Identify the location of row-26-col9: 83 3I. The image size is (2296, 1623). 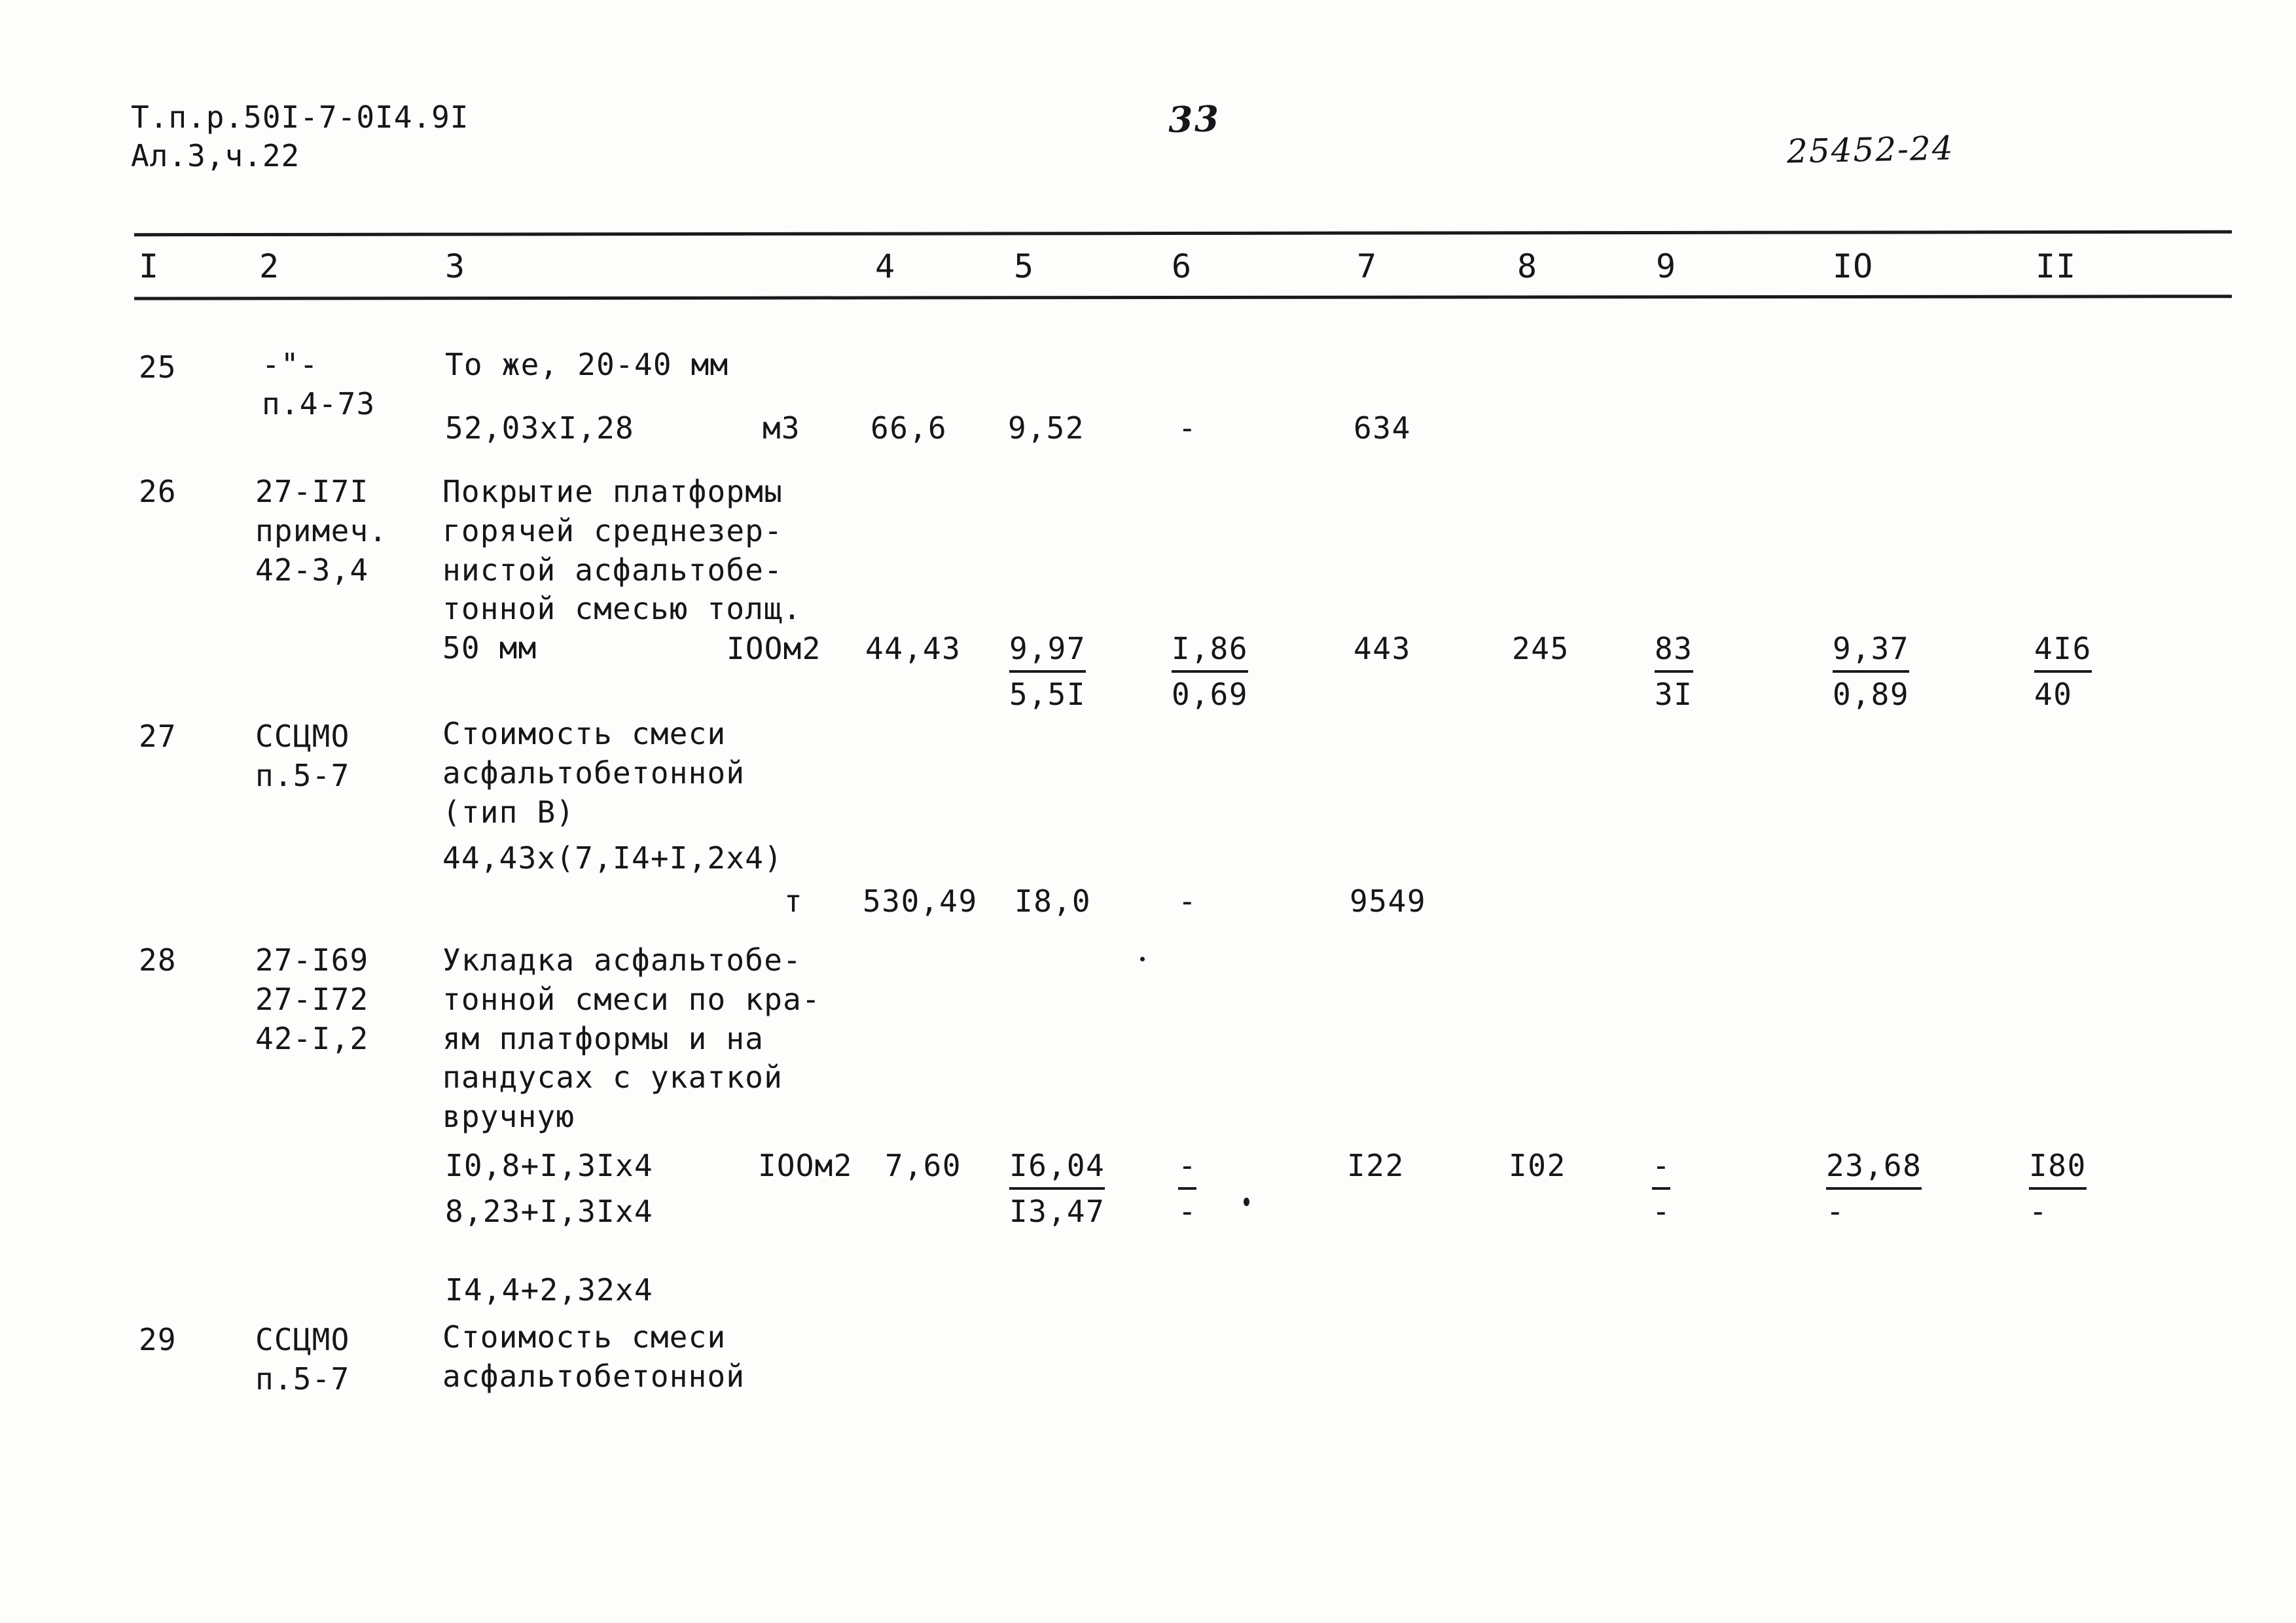
(1674, 671).